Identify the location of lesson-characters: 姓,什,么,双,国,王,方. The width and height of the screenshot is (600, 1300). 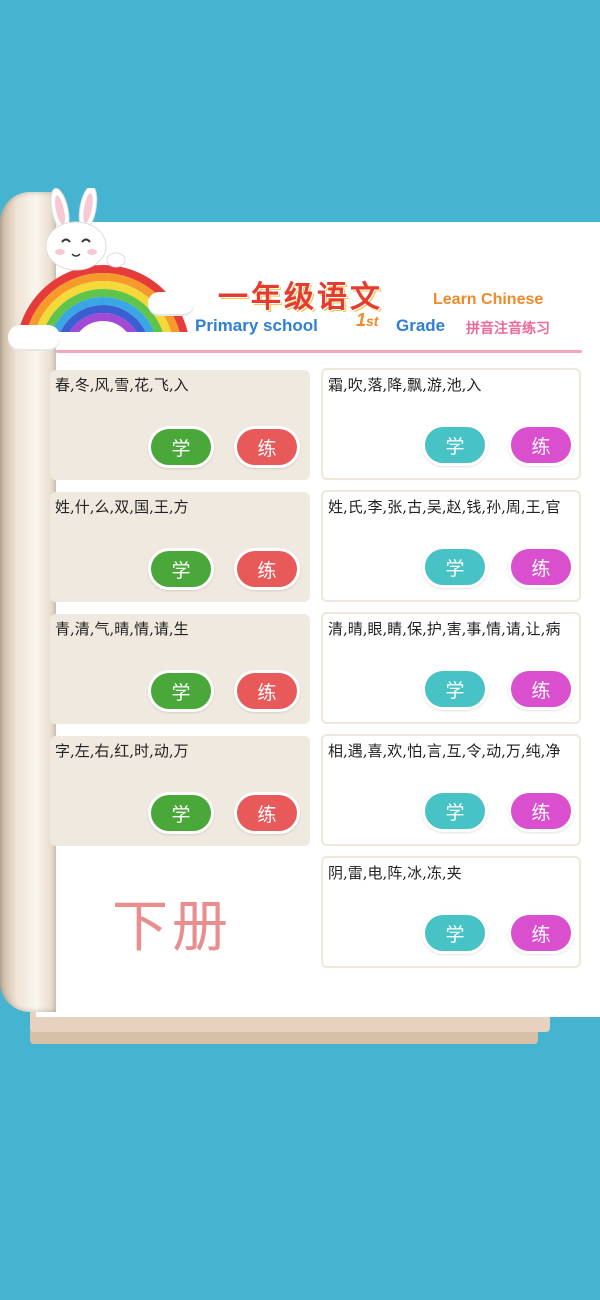
(122, 507).